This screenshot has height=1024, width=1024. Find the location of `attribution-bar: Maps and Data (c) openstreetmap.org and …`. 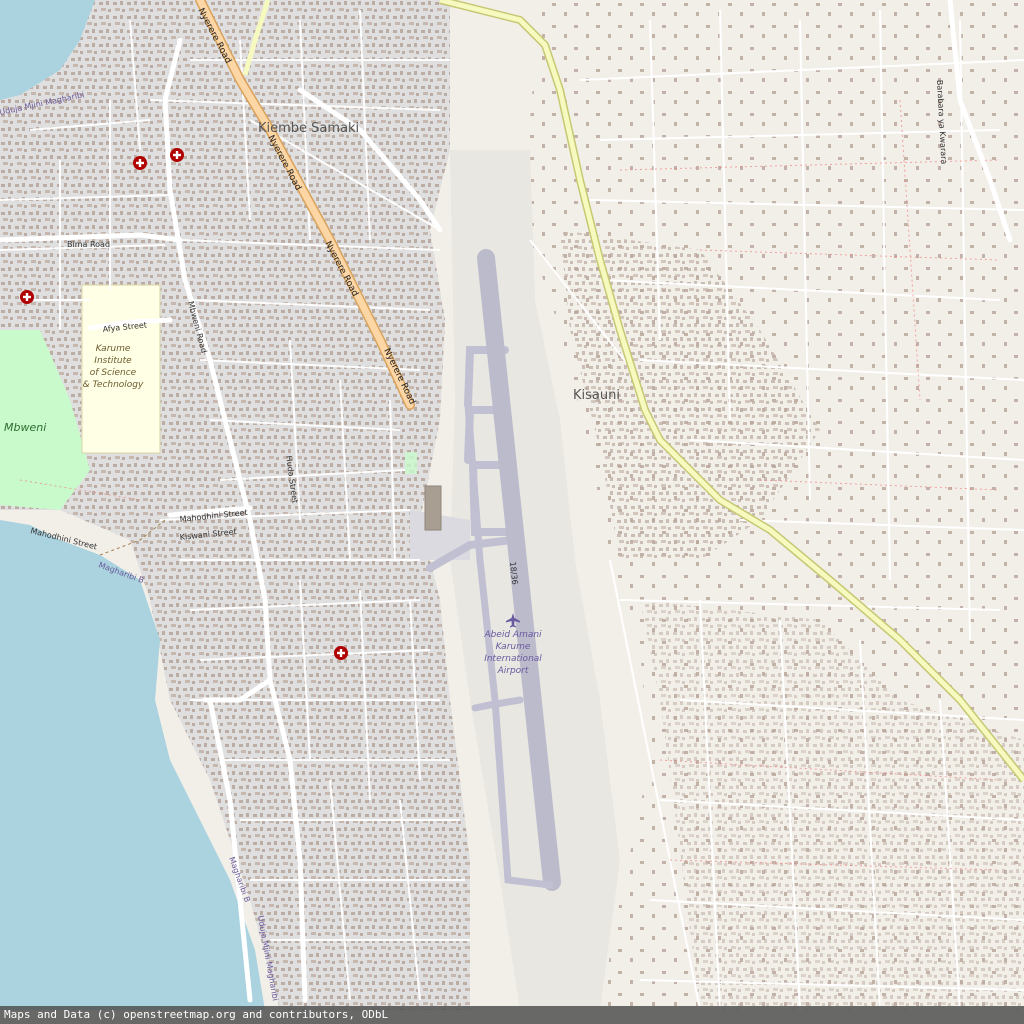

attribution-bar: Maps and Data (c) openstreetmap.org and … is located at coordinates (512, 1015).